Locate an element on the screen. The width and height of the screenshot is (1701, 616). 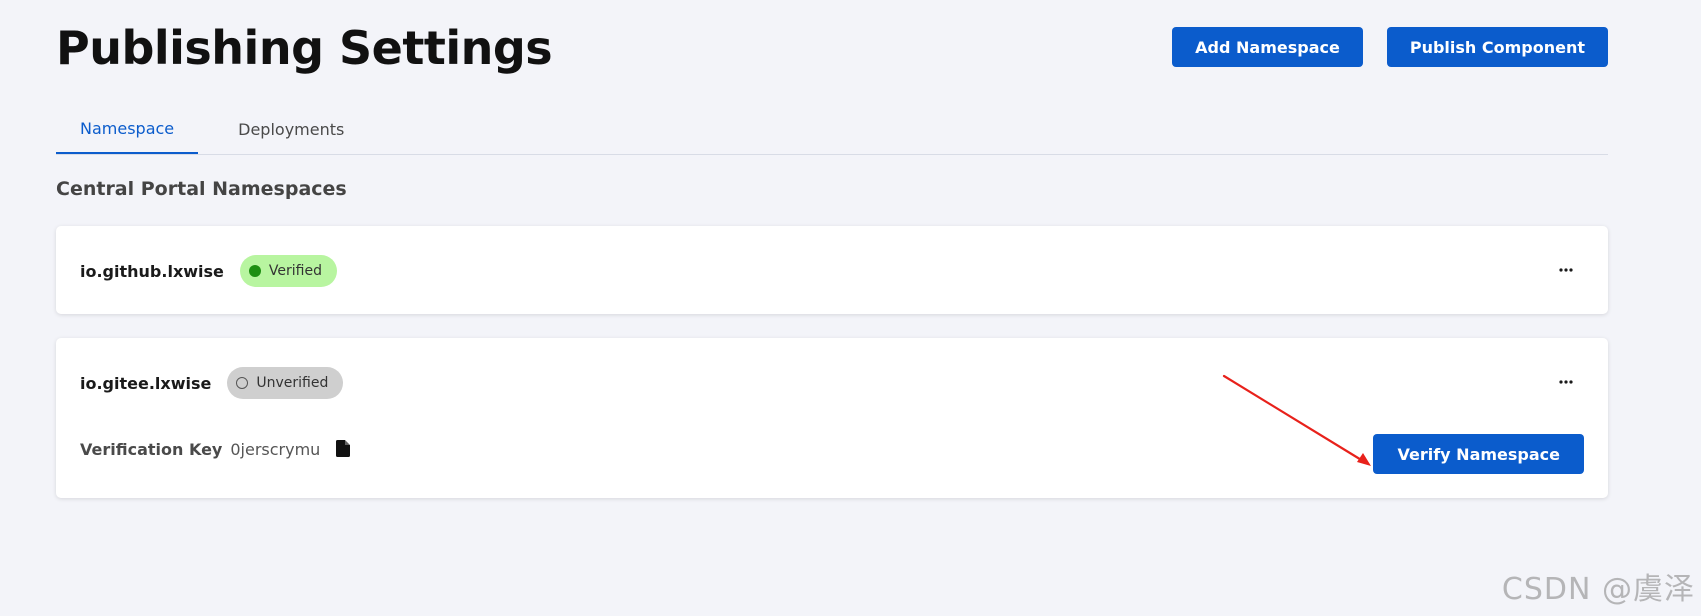
namespace-header: io.github.lxwise Verified is located at coordinates (208, 271).